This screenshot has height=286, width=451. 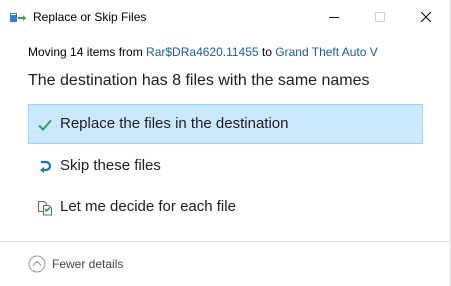 I want to click on status-middle: to, so click(x=267, y=52).